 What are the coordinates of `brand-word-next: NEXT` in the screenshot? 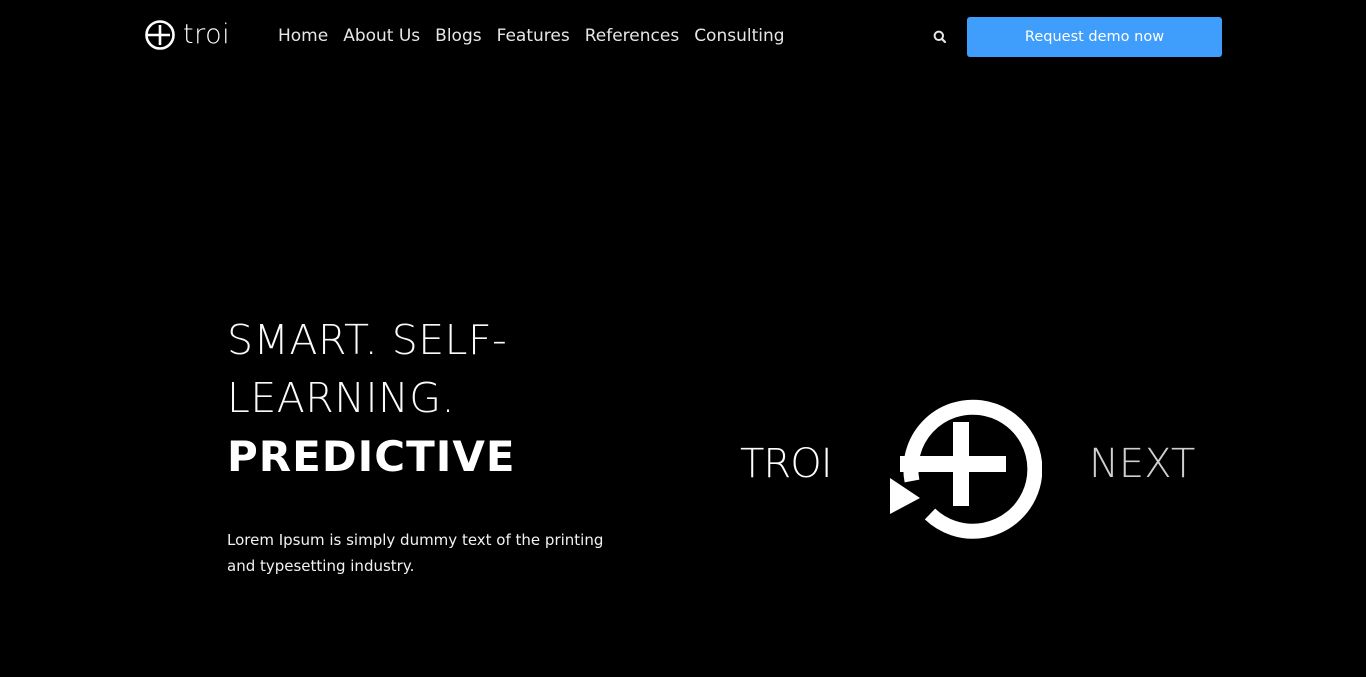 It's located at (1142, 464).